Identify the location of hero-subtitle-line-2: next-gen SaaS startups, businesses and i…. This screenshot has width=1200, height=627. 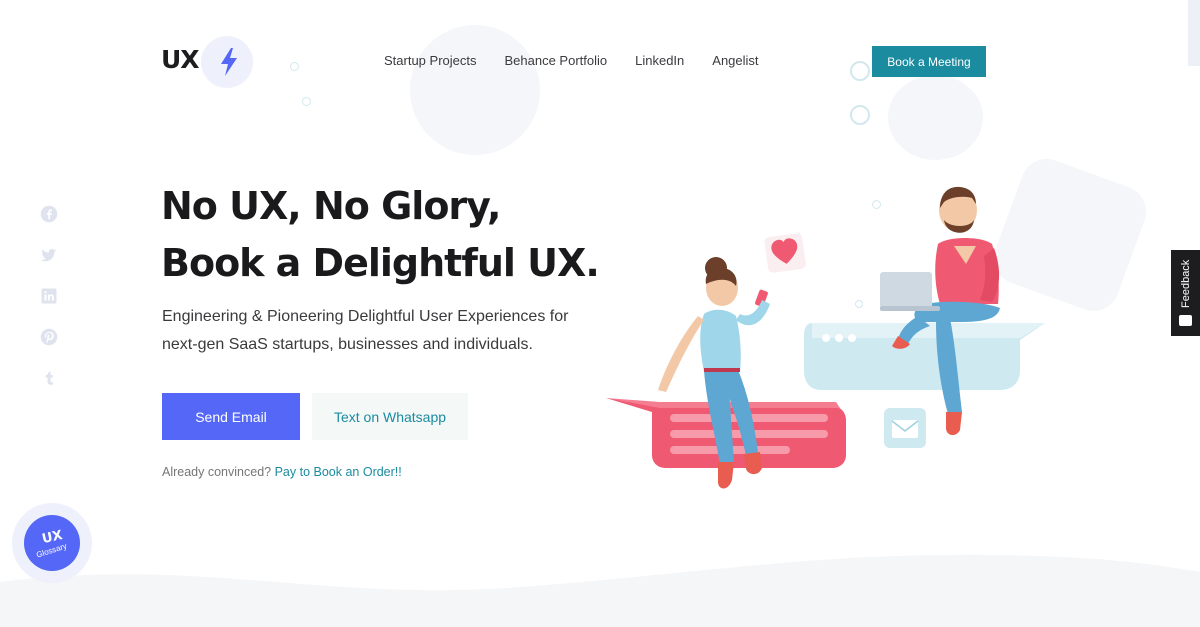
(347, 344).